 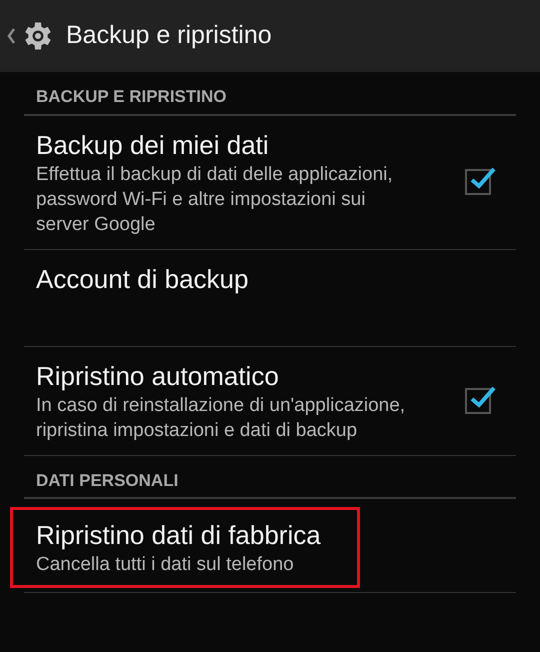 I want to click on section-header: BACKUP E RIPRISTINO, so click(x=131, y=97).